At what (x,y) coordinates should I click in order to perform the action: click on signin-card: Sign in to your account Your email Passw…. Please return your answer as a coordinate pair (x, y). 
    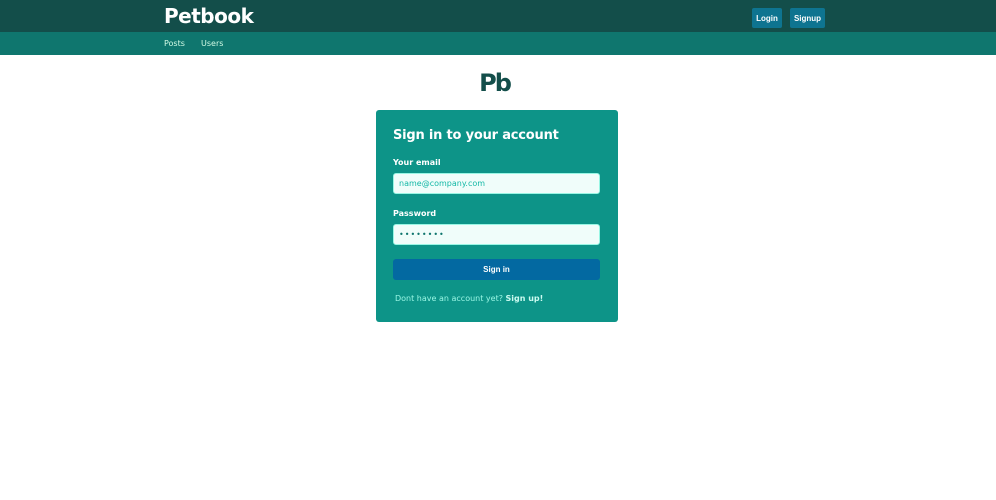
    Looking at the image, I should click on (497, 216).